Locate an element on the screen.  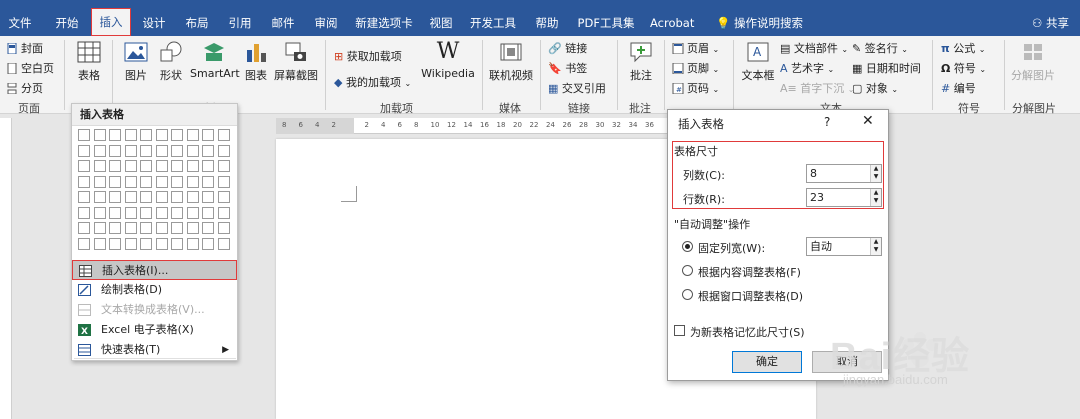
tell-me-search: 💡 操作说明搜索 is located at coordinates (759, 23).